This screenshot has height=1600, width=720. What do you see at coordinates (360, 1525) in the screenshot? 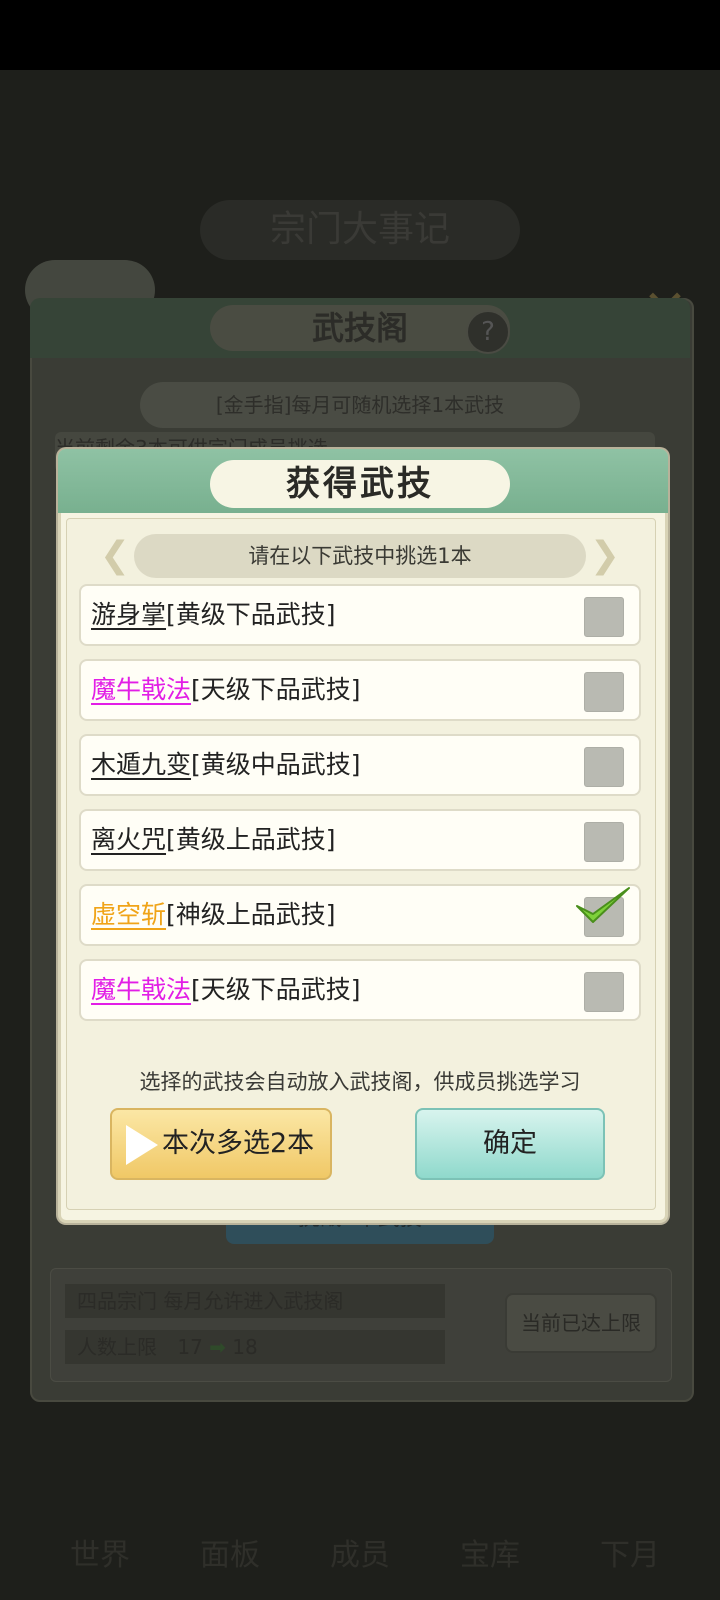
I see `bottom-nav: 世界 面板 成员 宝库 下月` at bounding box center [360, 1525].